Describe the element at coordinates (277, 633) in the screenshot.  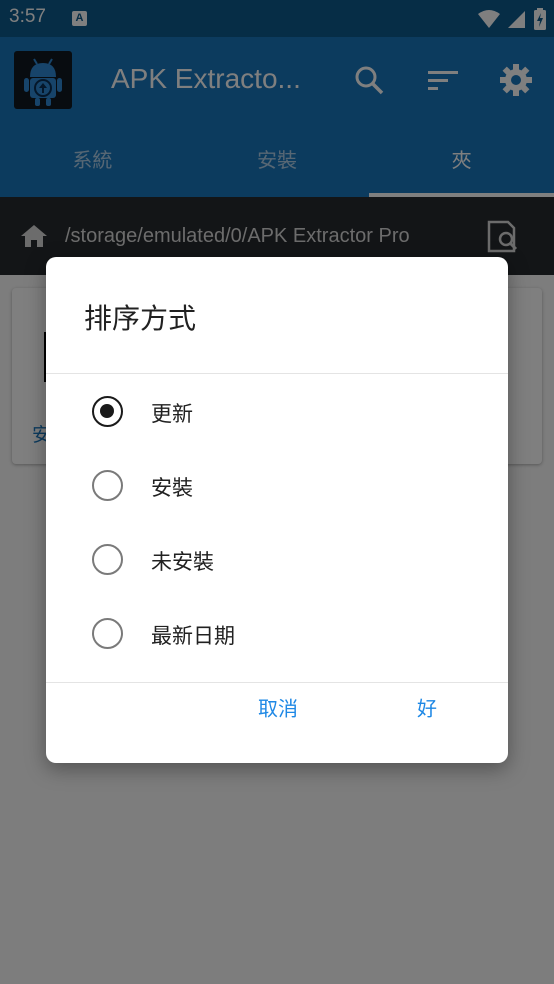
I see `sort-option-latest-date: 最新日期` at that location.